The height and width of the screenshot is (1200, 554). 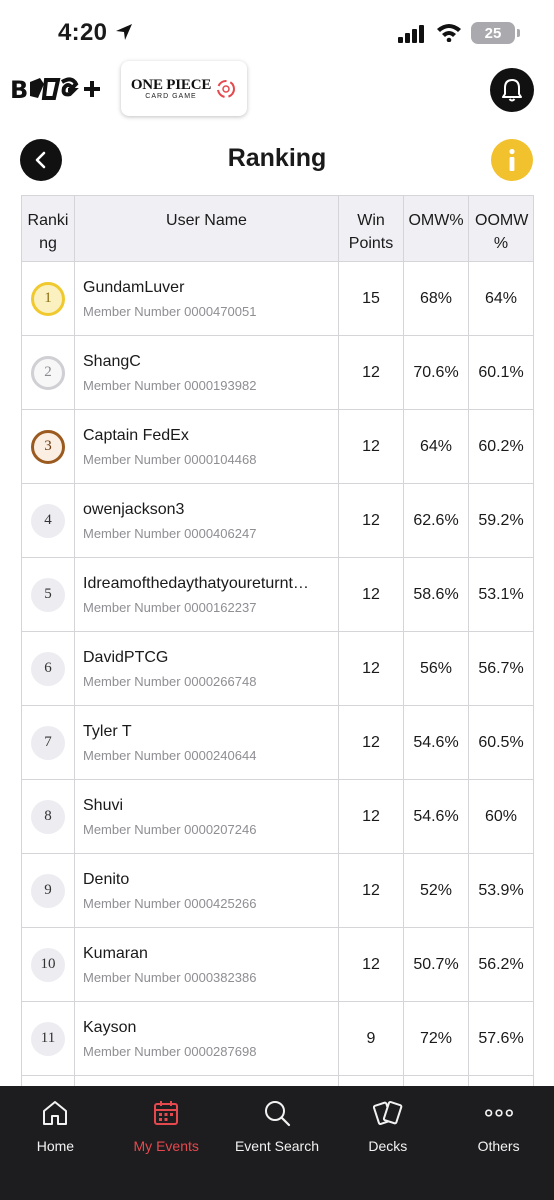 What do you see at coordinates (48, 372) in the screenshot?
I see `rank-badge: 2` at bounding box center [48, 372].